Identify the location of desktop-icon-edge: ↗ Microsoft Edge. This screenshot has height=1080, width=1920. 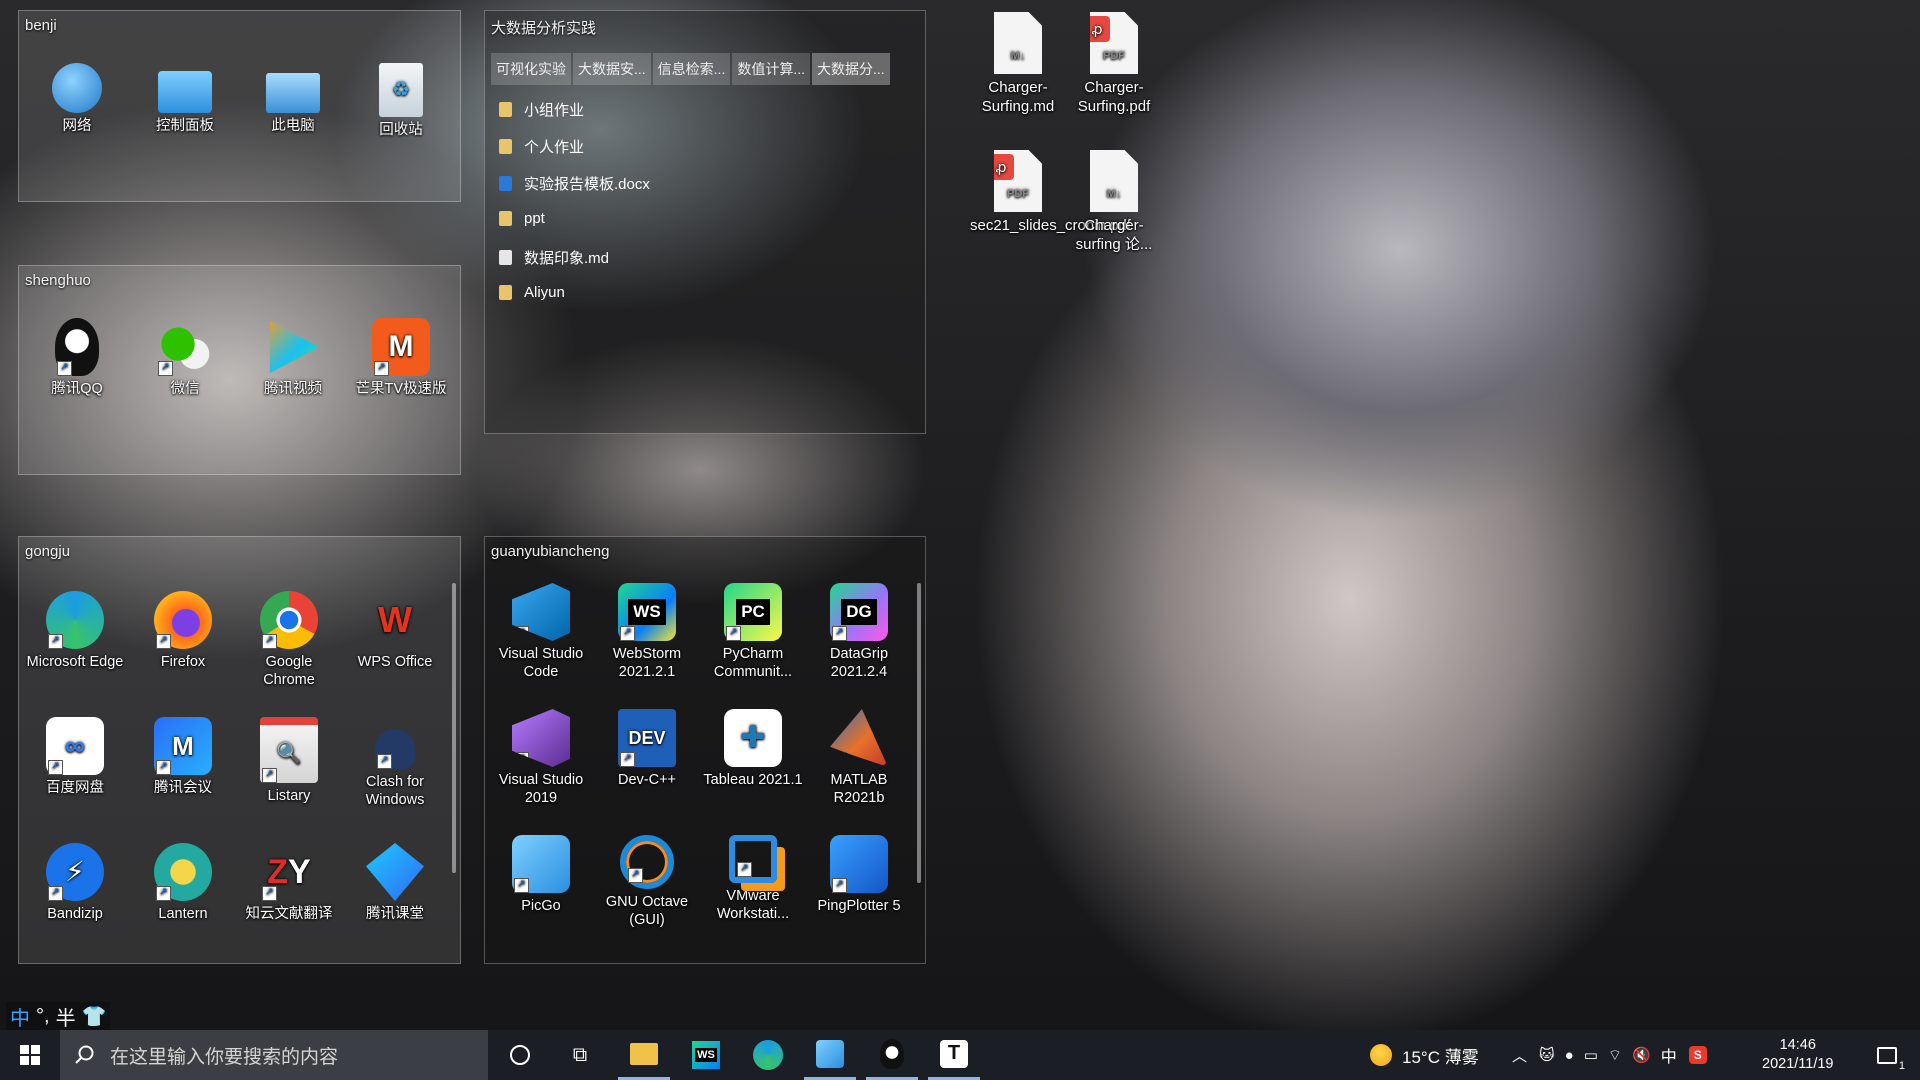
(75, 631).